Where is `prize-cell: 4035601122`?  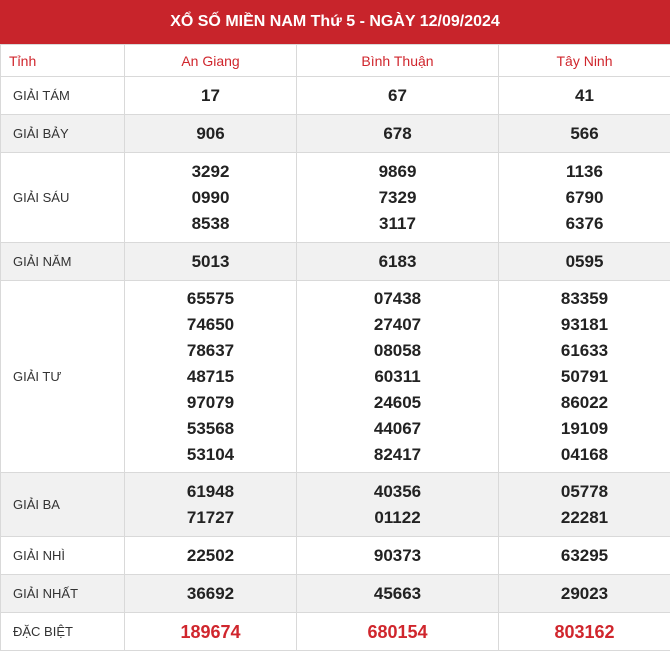
prize-cell: 4035601122 is located at coordinates (398, 505).